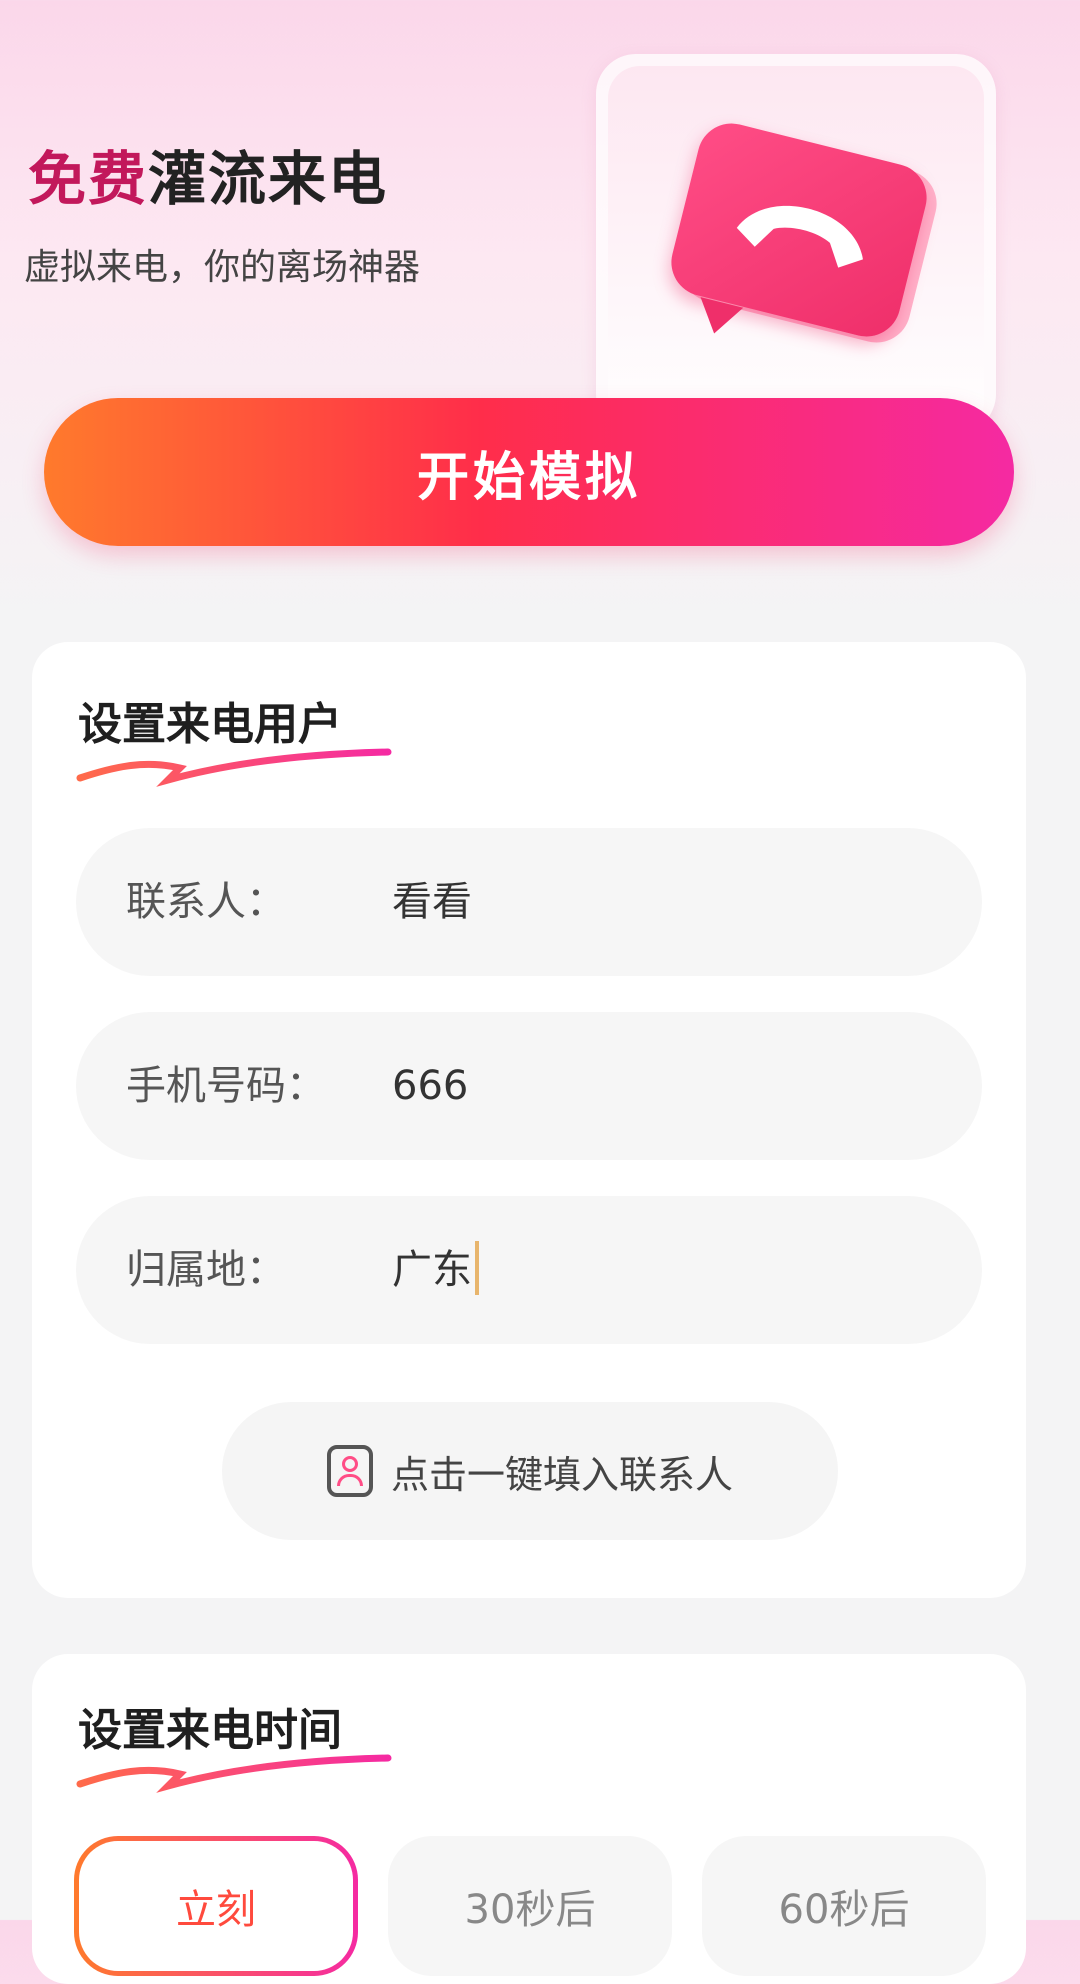 The width and height of the screenshot is (1080, 1984). I want to click on phone-number-field: 手机号码： 666, so click(529, 1086).